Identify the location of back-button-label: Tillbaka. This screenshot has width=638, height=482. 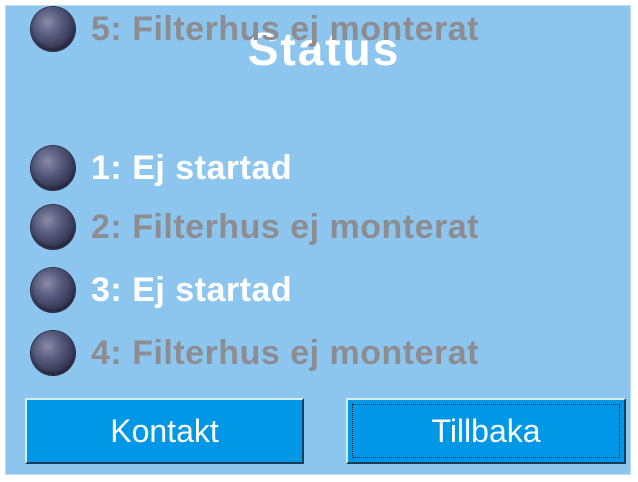
(486, 431).